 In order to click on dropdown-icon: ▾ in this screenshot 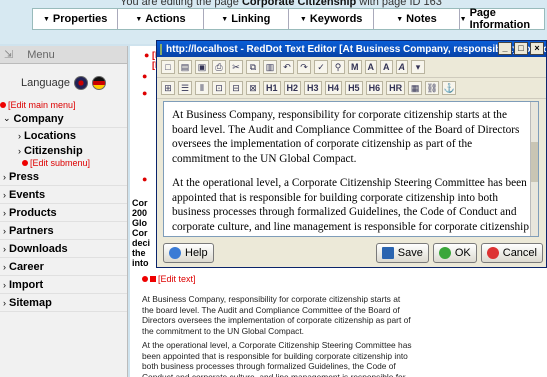, I will do `click(418, 67)`.